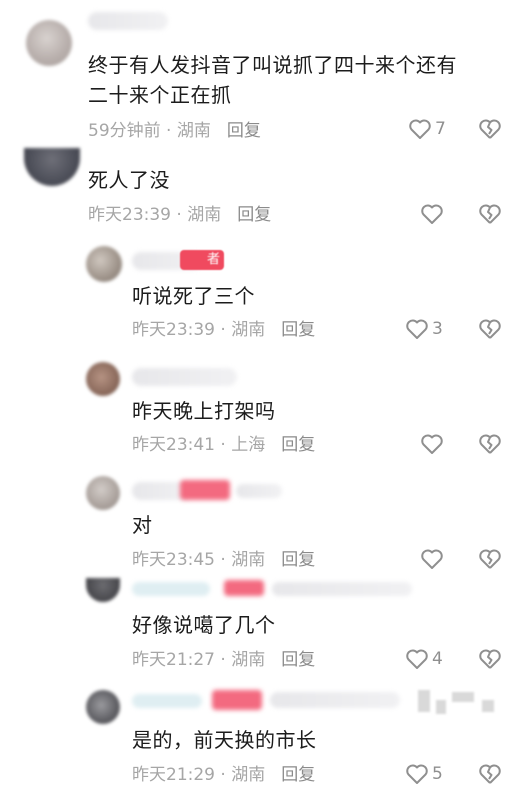 The height and width of the screenshot is (800, 530). I want to click on comment-meta: 昨天21:29 · 湖南 回复, so click(224, 775).